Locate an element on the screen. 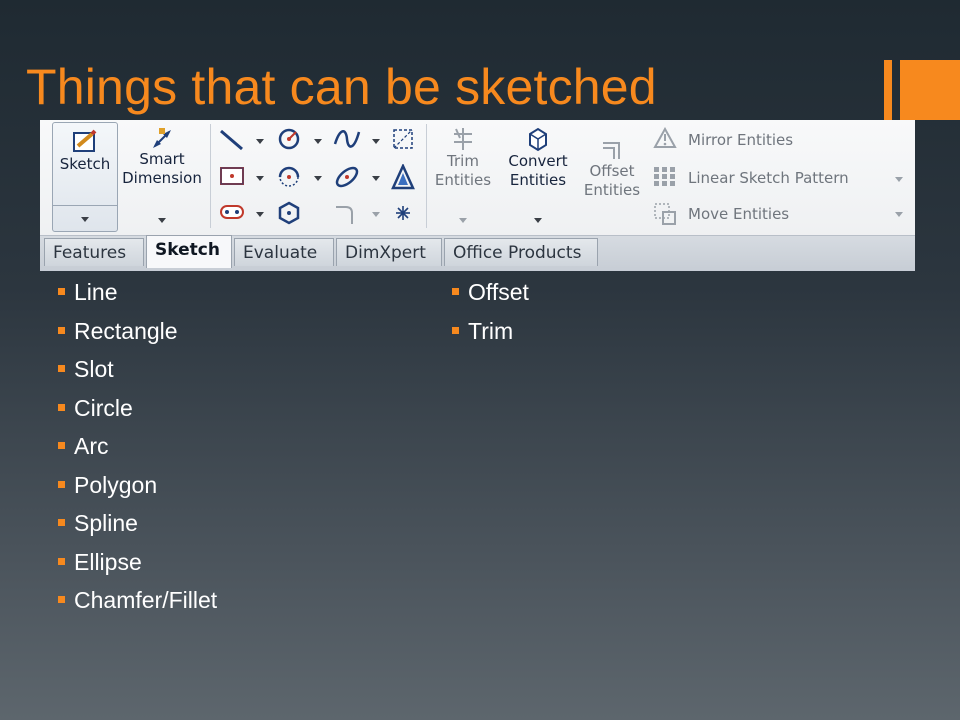 Image resolution: width=960 pixels, height=720 pixels. move-icon is located at coordinates (665, 214).